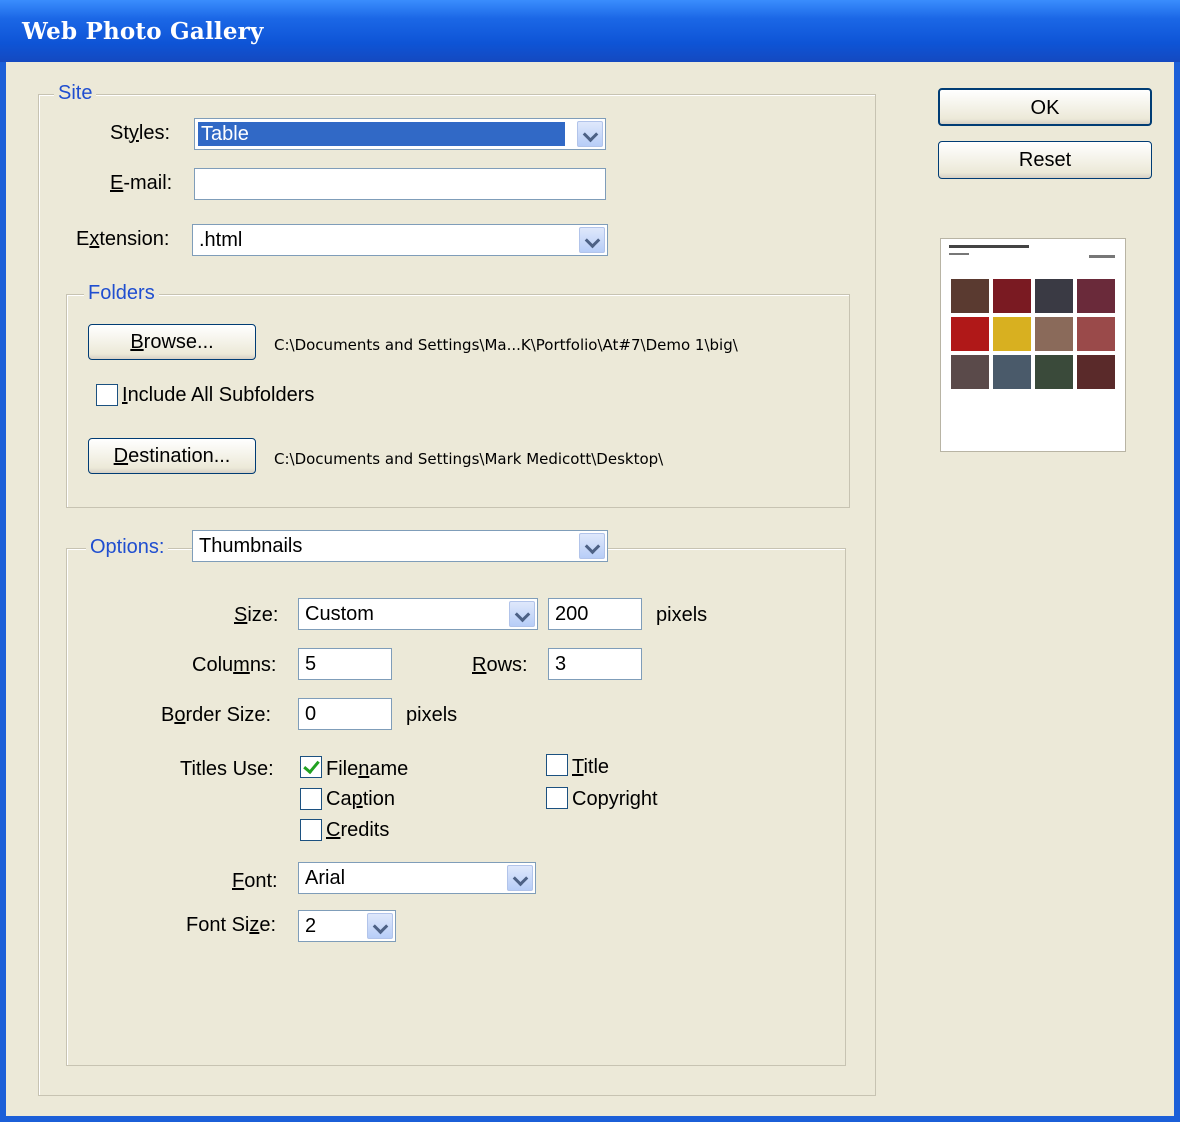 The image size is (1180, 1122). What do you see at coordinates (500, 665) in the screenshot?
I see `rows-label: Rows:` at bounding box center [500, 665].